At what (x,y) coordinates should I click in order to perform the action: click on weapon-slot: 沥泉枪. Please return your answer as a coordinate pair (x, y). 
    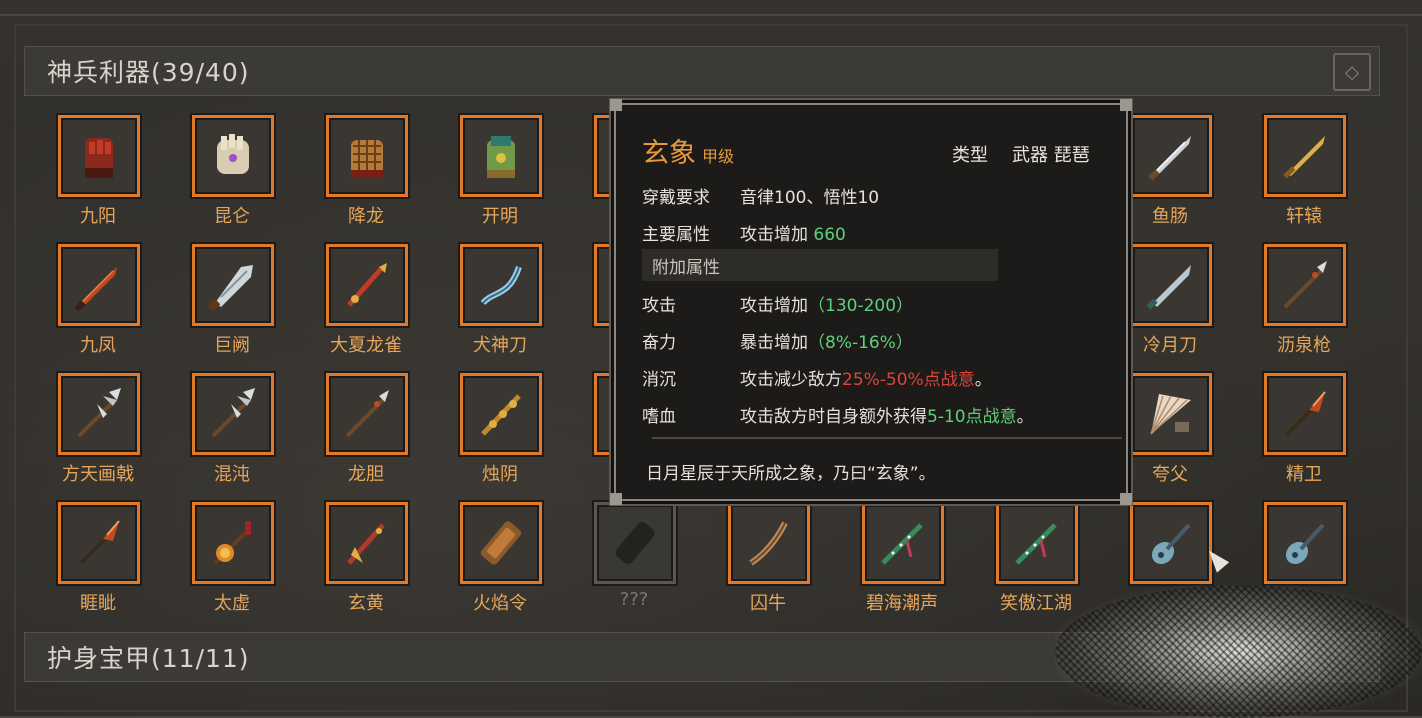
    Looking at the image, I should click on (1304, 305).